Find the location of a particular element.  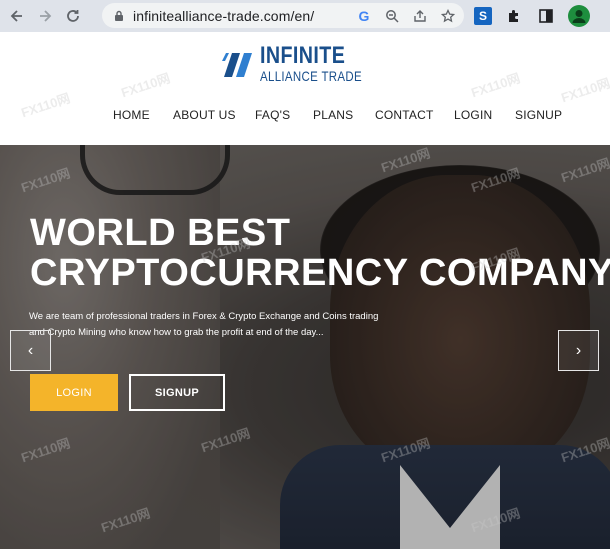

share-icon is located at coordinates (420, 16).